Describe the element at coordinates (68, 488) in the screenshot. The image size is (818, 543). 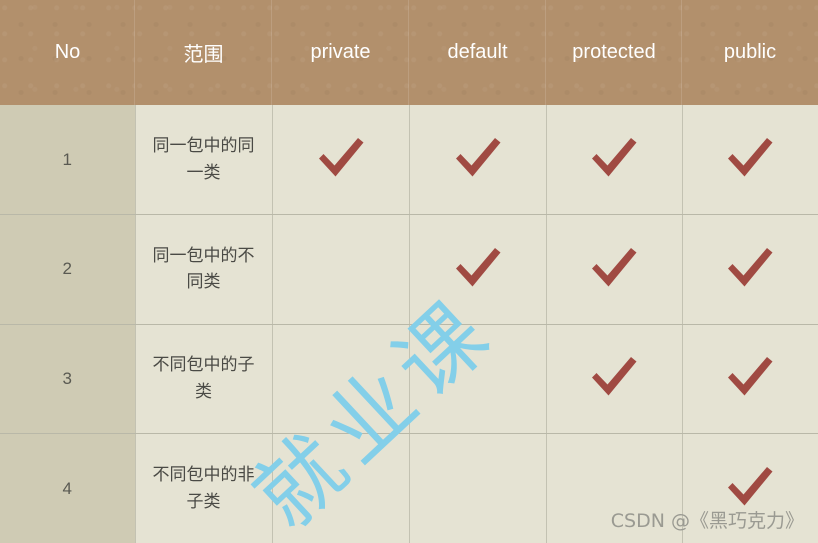
I see `cell-no: 4` at that location.